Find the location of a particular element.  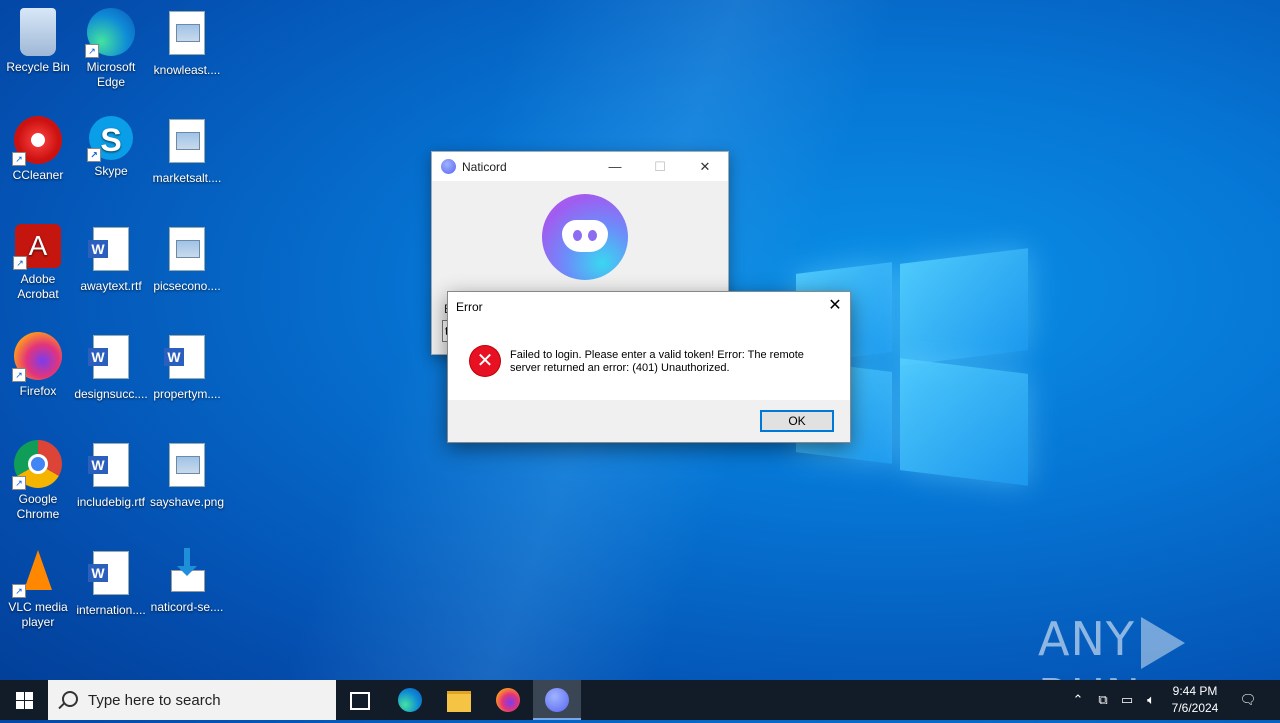

desktop-icon-sayshave: sayshave.png is located at coordinates (187, 475).